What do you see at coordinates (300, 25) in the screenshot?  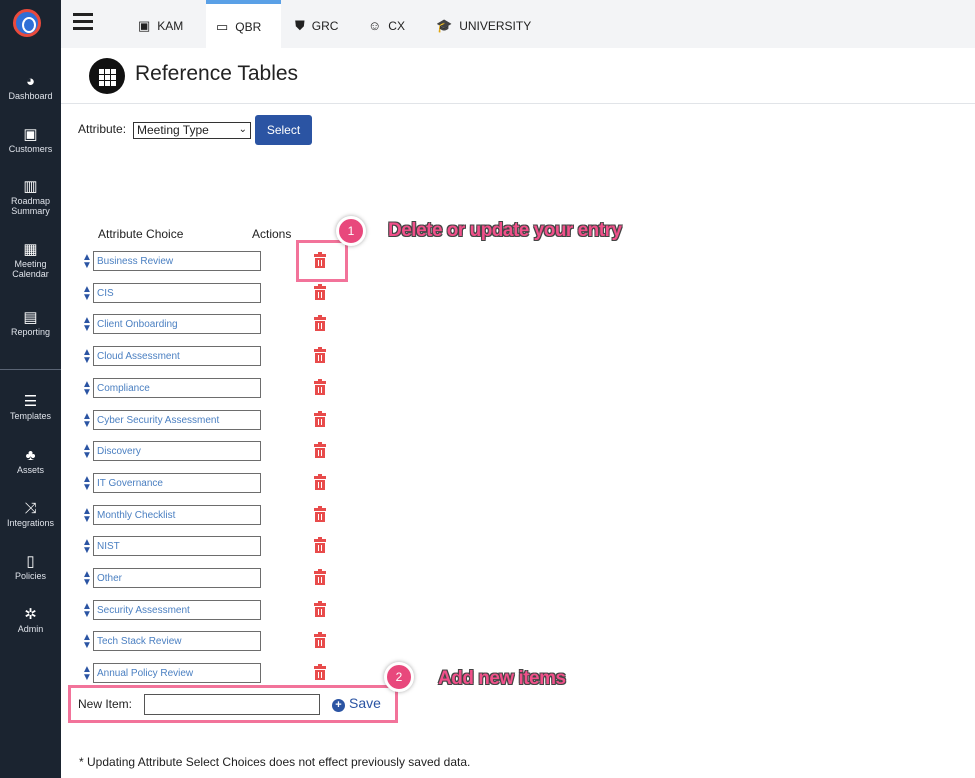 I see `shield-icon: ⛊` at bounding box center [300, 25].